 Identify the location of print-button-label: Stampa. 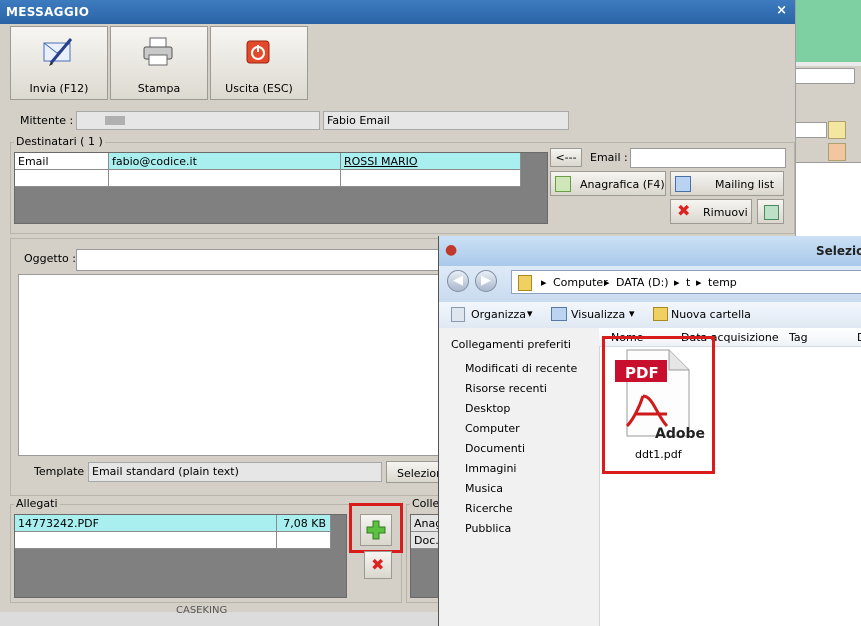
(159, 88).